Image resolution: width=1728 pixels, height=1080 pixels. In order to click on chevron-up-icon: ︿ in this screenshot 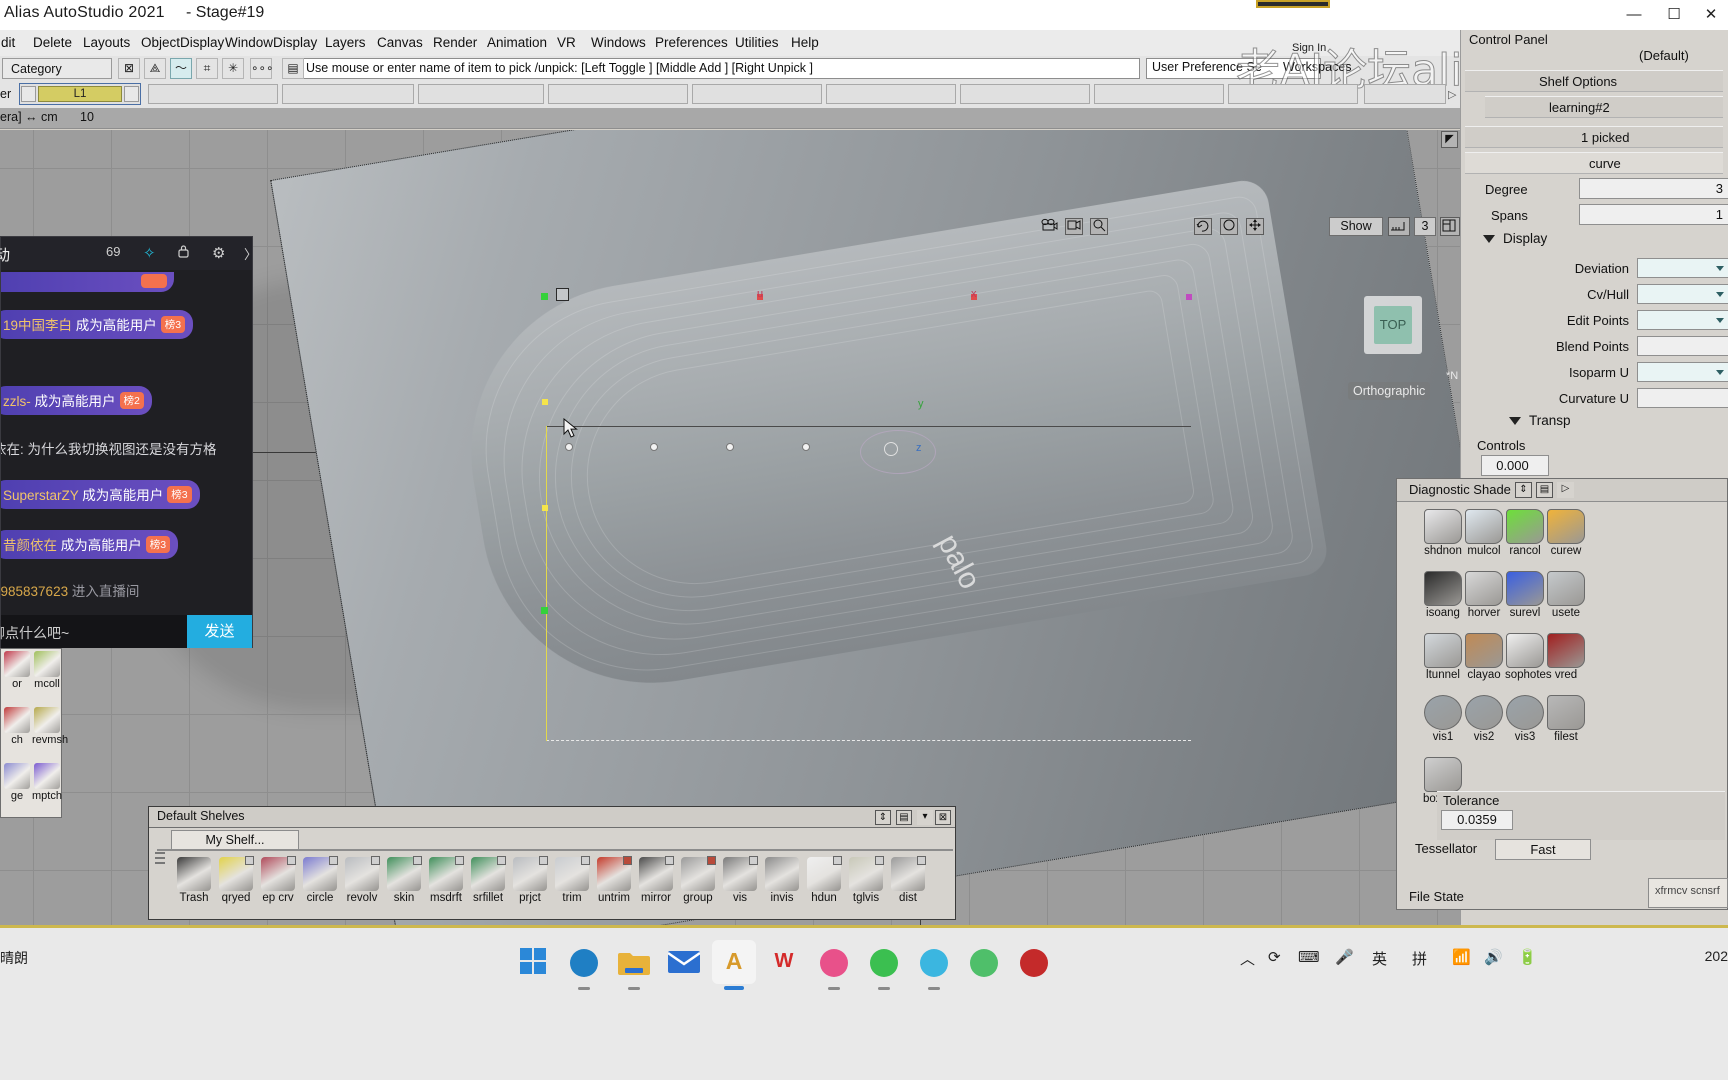, I will do `click(1247, 958)`.